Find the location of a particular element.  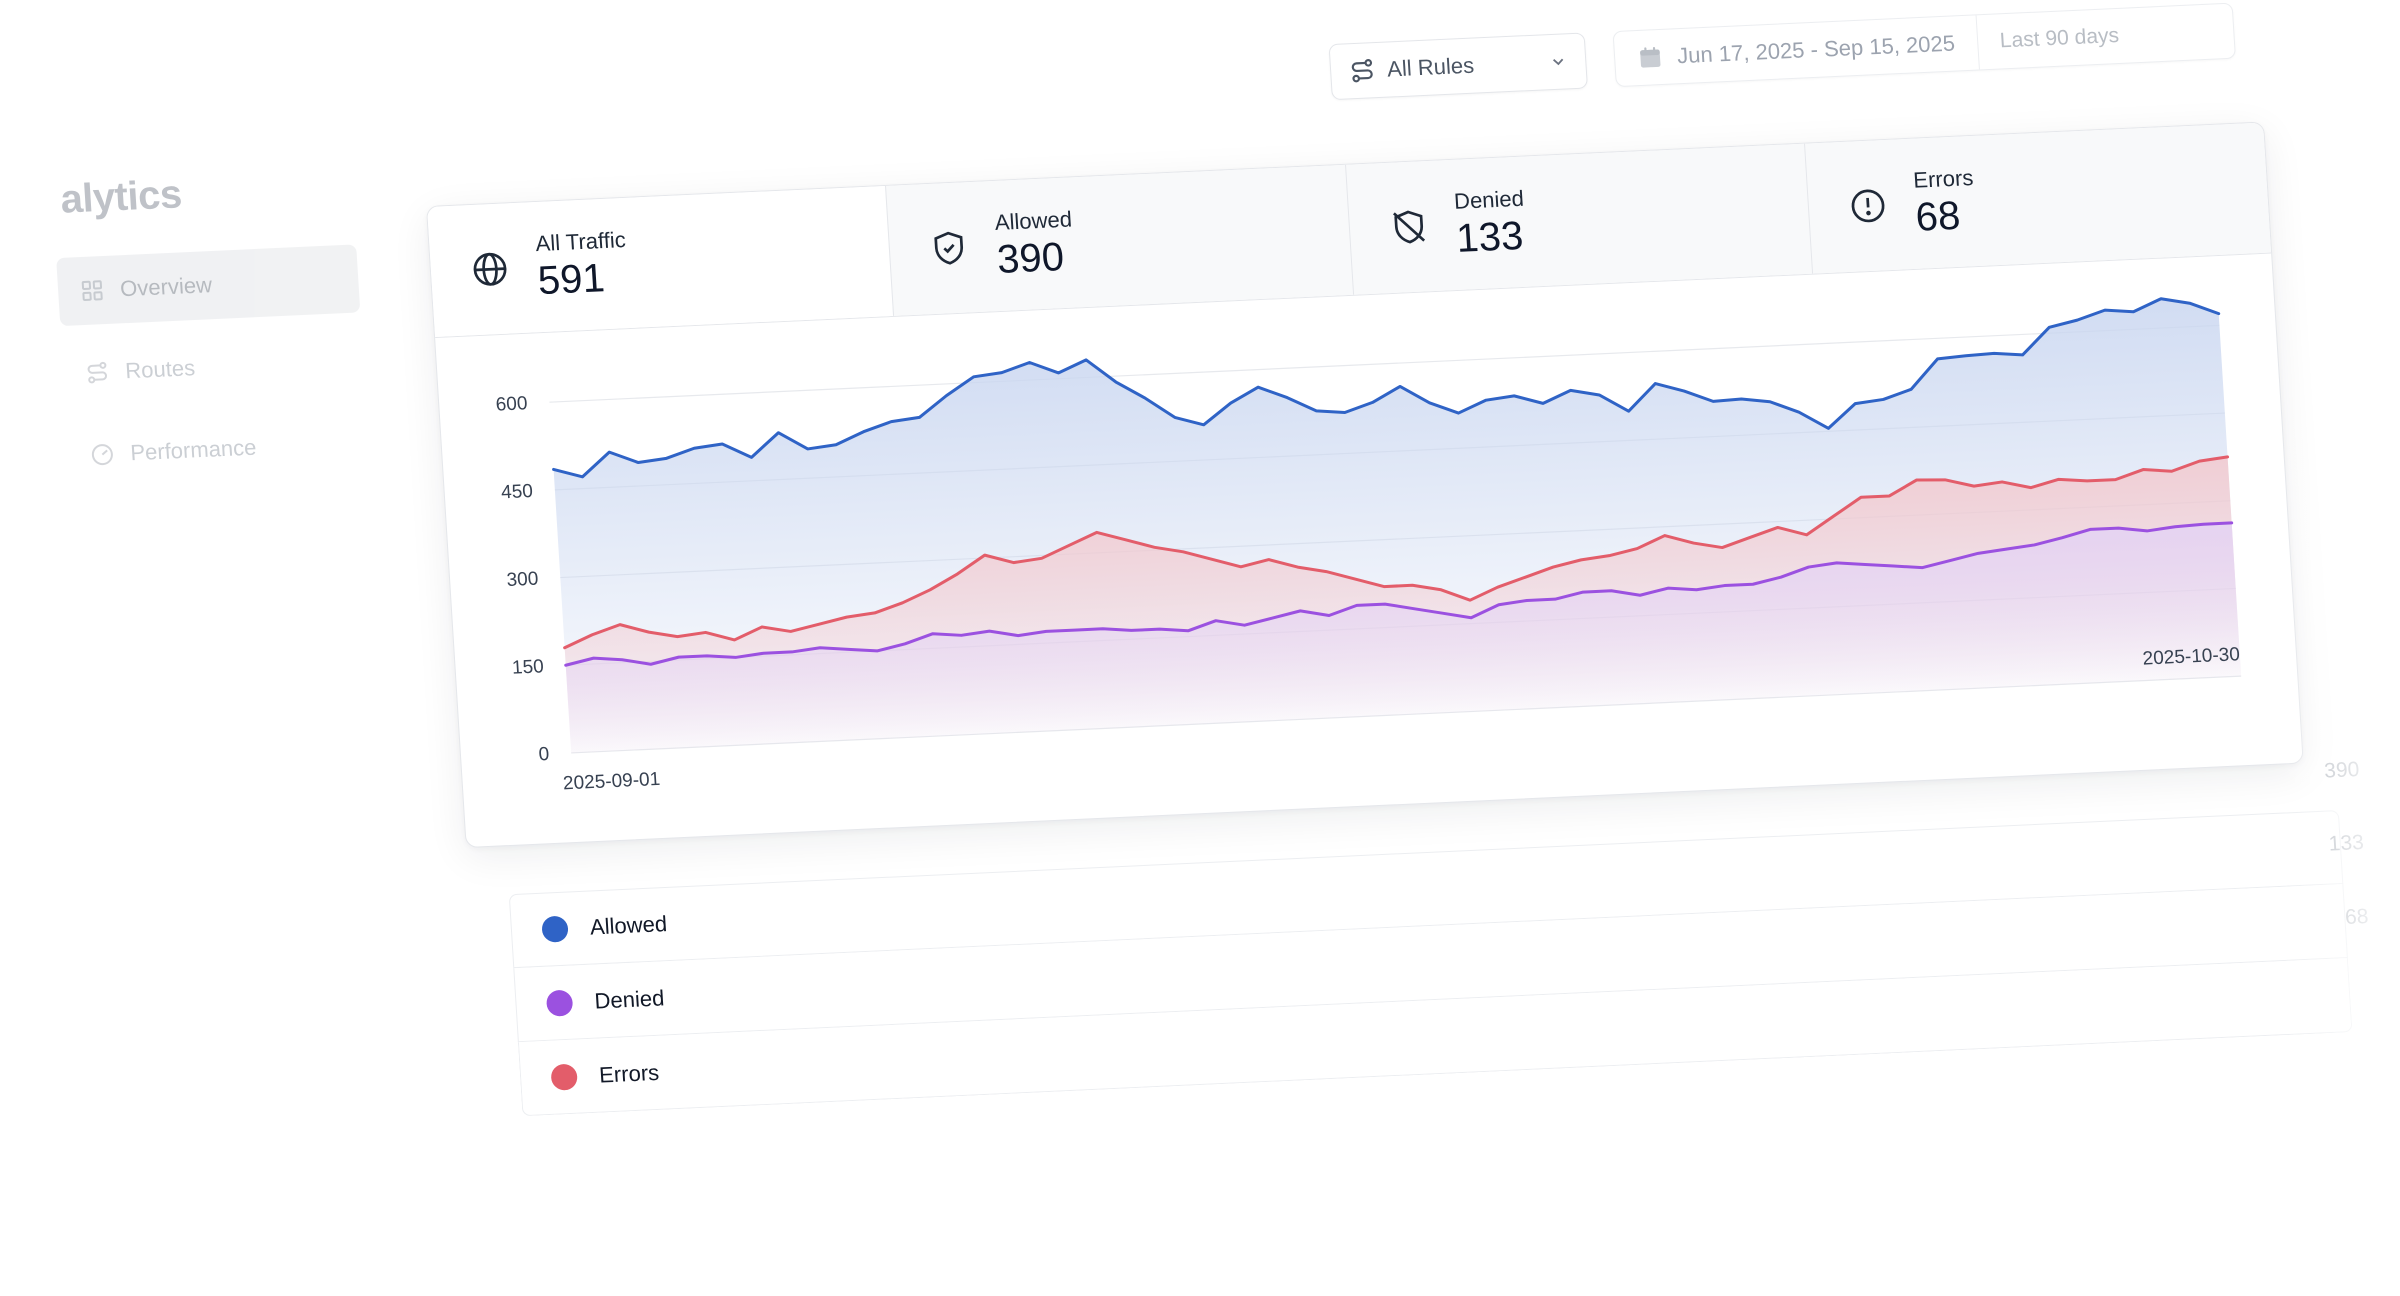

calendar-icon is located at coordinates (1650, 57).